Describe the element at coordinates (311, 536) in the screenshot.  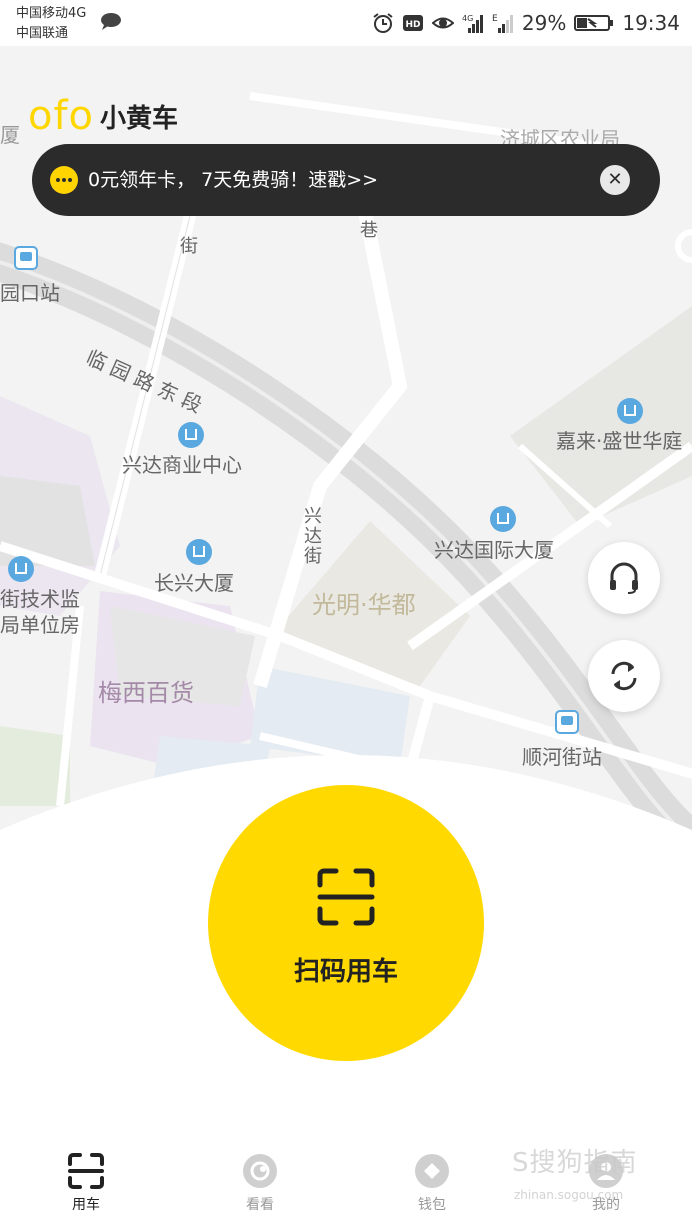
I see `map-label-road: 兴达街` at that location.